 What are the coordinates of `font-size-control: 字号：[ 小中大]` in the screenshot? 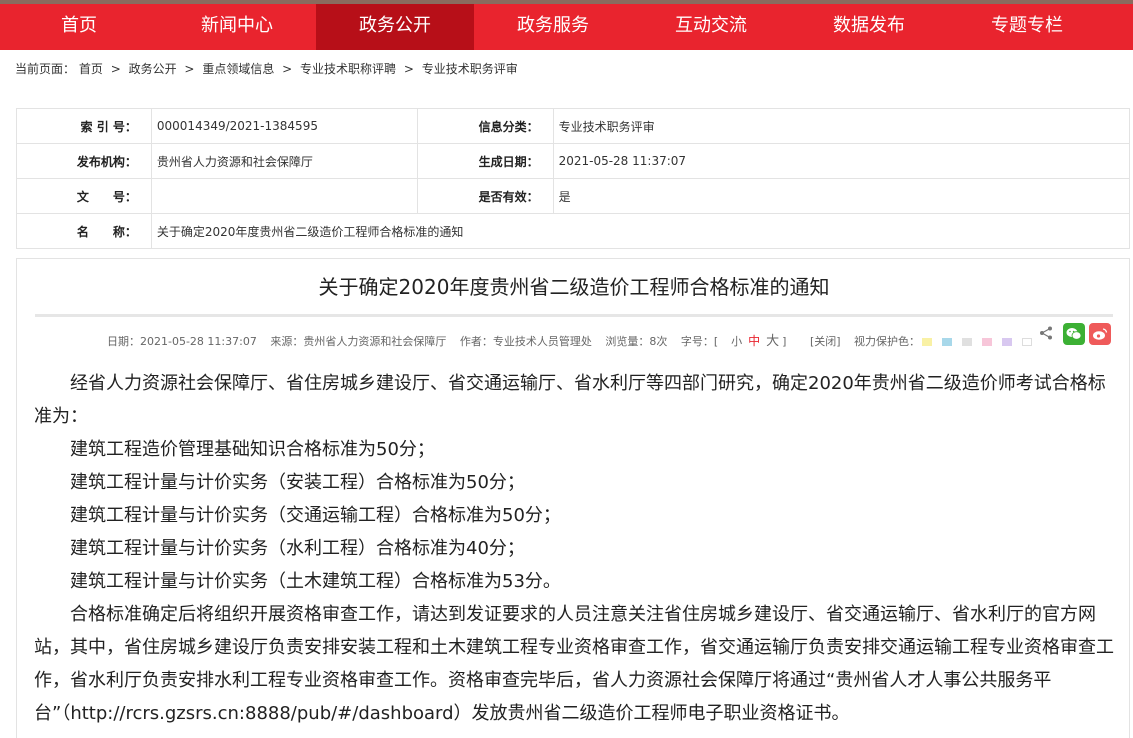 It's located at (738, 341).